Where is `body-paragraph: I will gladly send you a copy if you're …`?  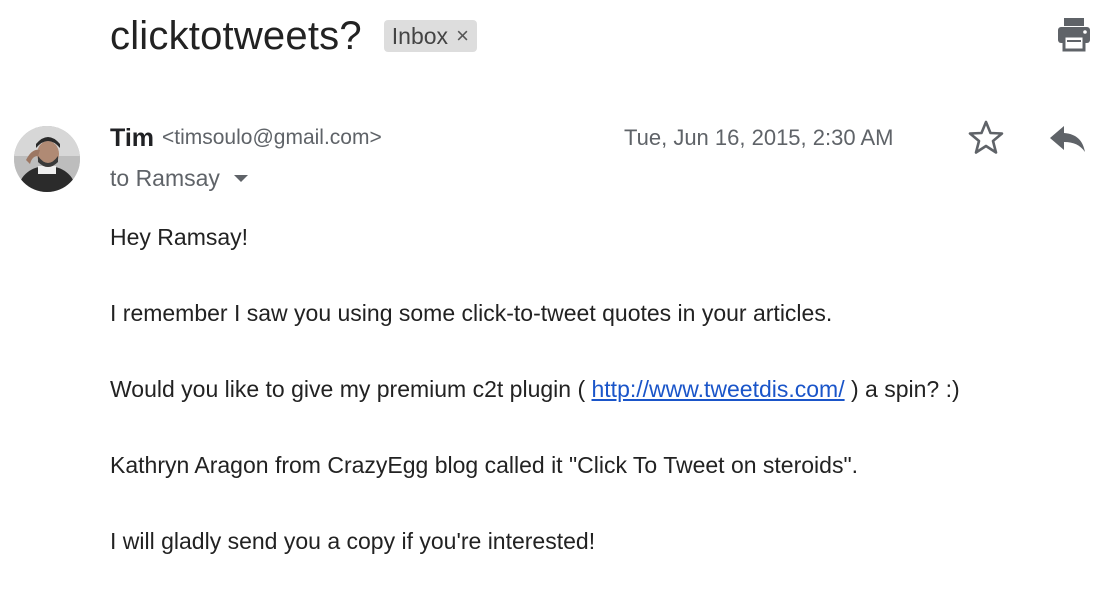
body-paragraph: I will gladly send you a copy if you're … is located at coordinates (353, 541).